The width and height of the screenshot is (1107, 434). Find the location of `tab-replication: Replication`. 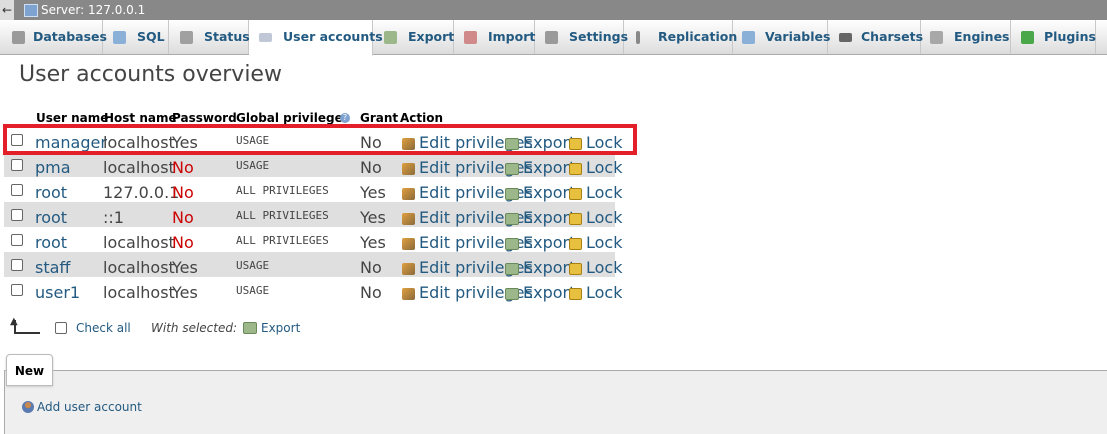

tab-replication: Replication is located at coordinates (680, 37).